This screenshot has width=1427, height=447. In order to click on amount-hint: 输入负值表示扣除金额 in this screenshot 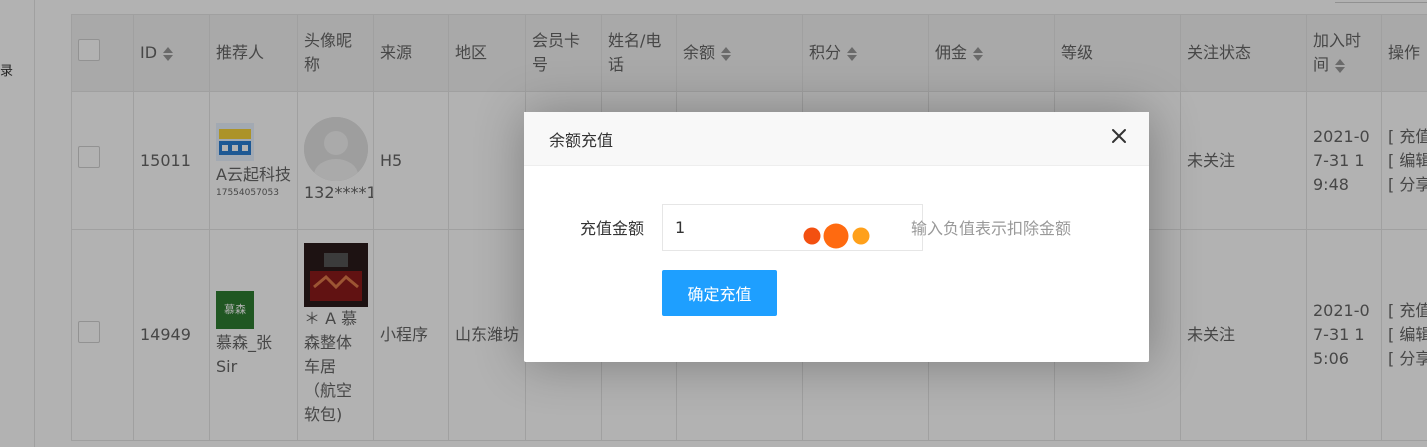, I will do `click(991, 228)`.